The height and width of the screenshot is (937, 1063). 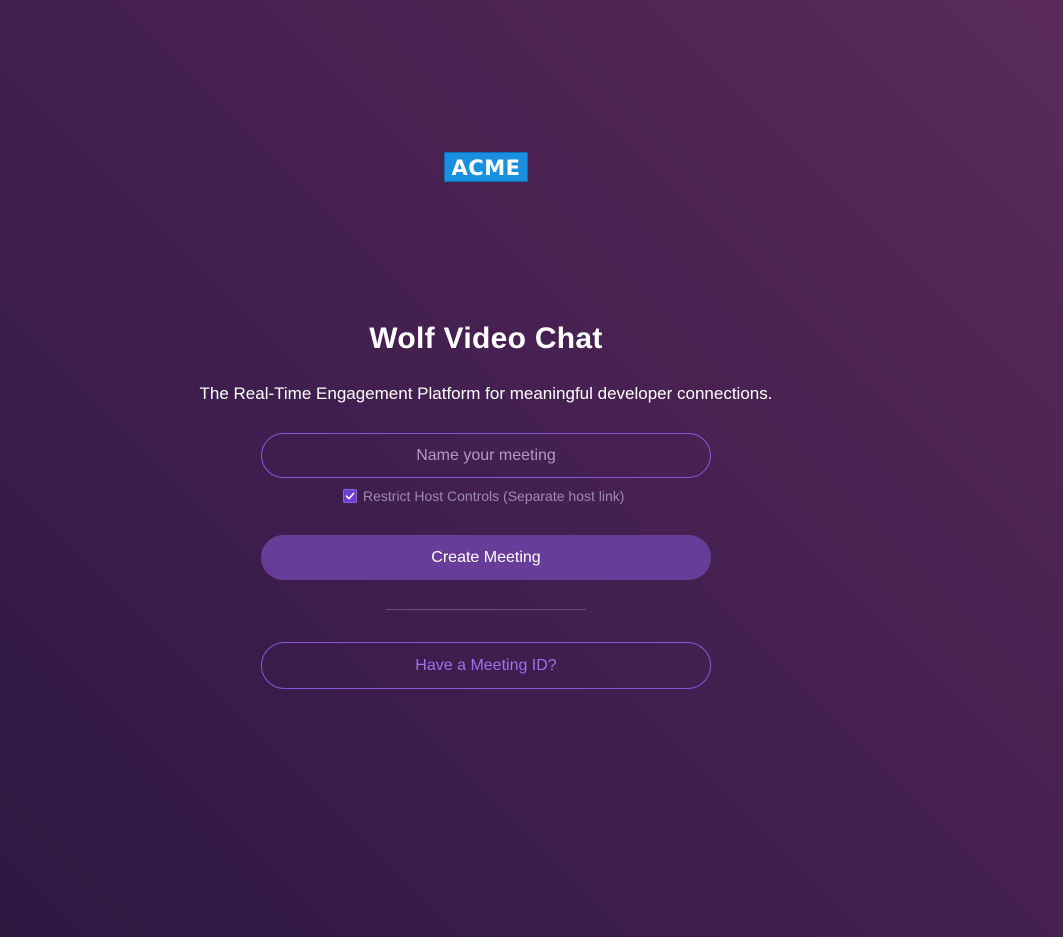 I want to click on check-icon, so click(x=350, y=496).